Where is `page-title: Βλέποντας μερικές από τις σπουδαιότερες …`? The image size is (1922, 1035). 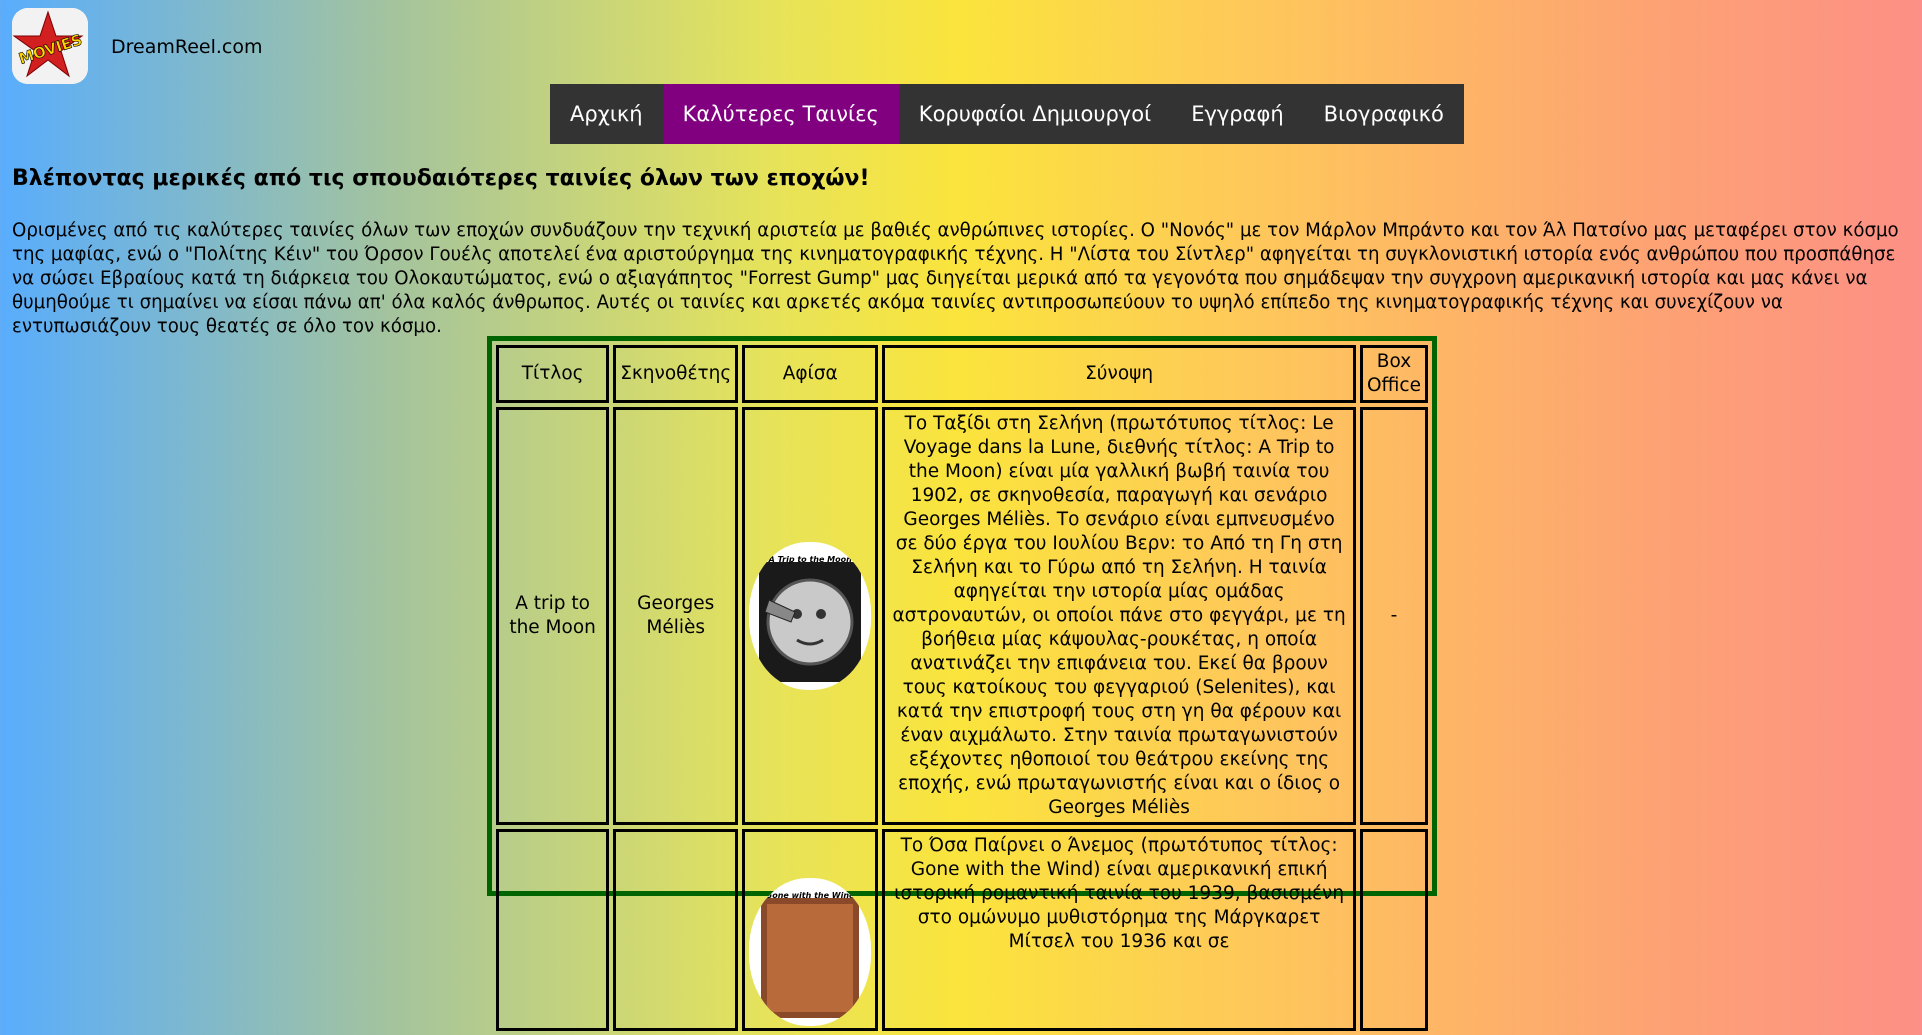
page-title: Βλέποντας μερικές από τις σπουδαιότερες … is located at coordinates (441, 178).